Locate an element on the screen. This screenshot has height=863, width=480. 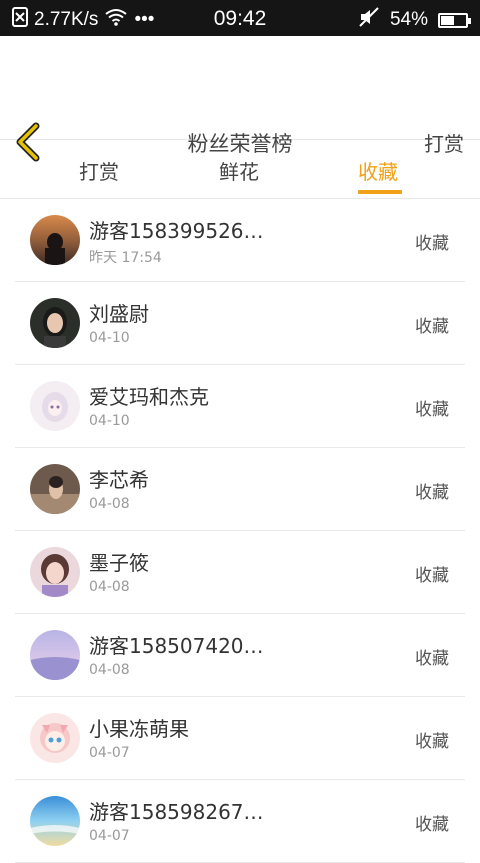
status-right: 54% is located at coordinates (414, 20).